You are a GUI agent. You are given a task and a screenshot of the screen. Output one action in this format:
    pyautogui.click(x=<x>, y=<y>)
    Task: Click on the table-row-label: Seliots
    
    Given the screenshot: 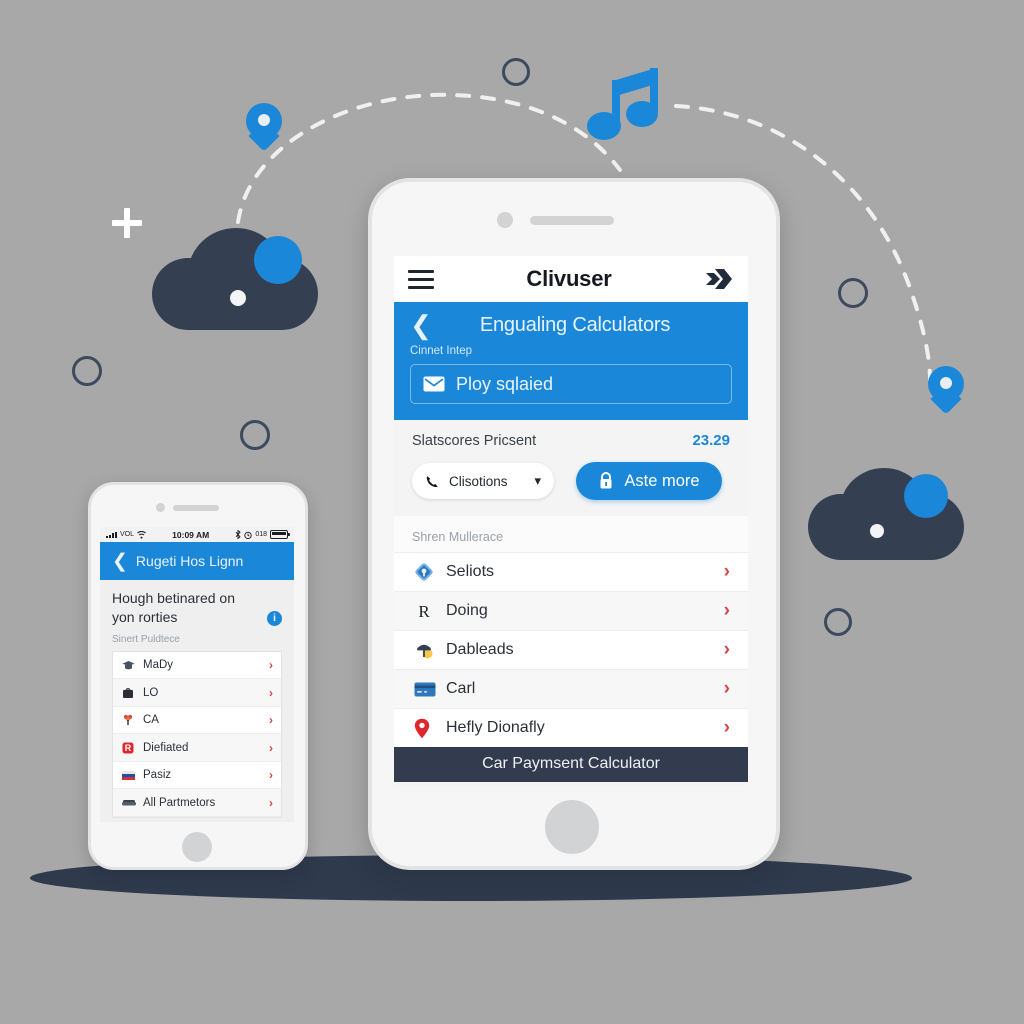 What is the action you would take?
    pyautogui.click(x=470, y=571)
    